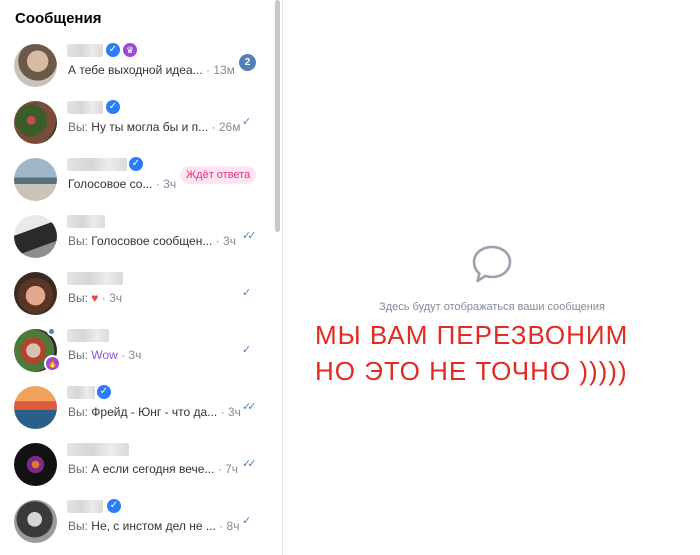 Image resolution: width=700 pixels, height=555 pixels. Describe the element at coordinates (152, 241) in the screenshot. I see `message-preview: Вы: Голосовое сообщен... · 3ч` at that location.